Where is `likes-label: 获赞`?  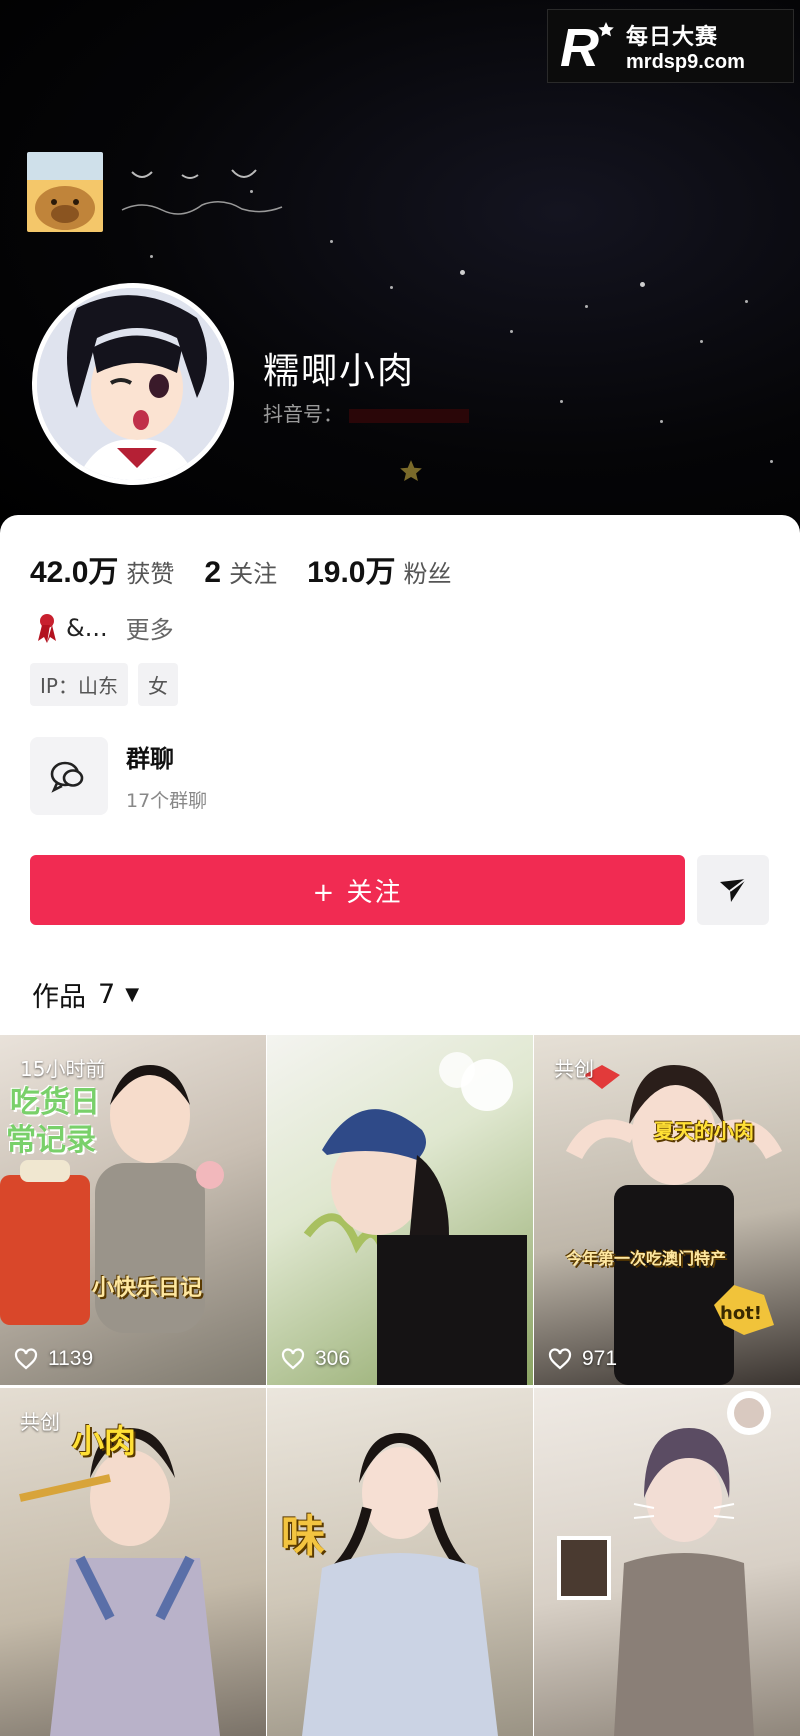 likes-label: 获赞 is located at coordinates (150, 571).